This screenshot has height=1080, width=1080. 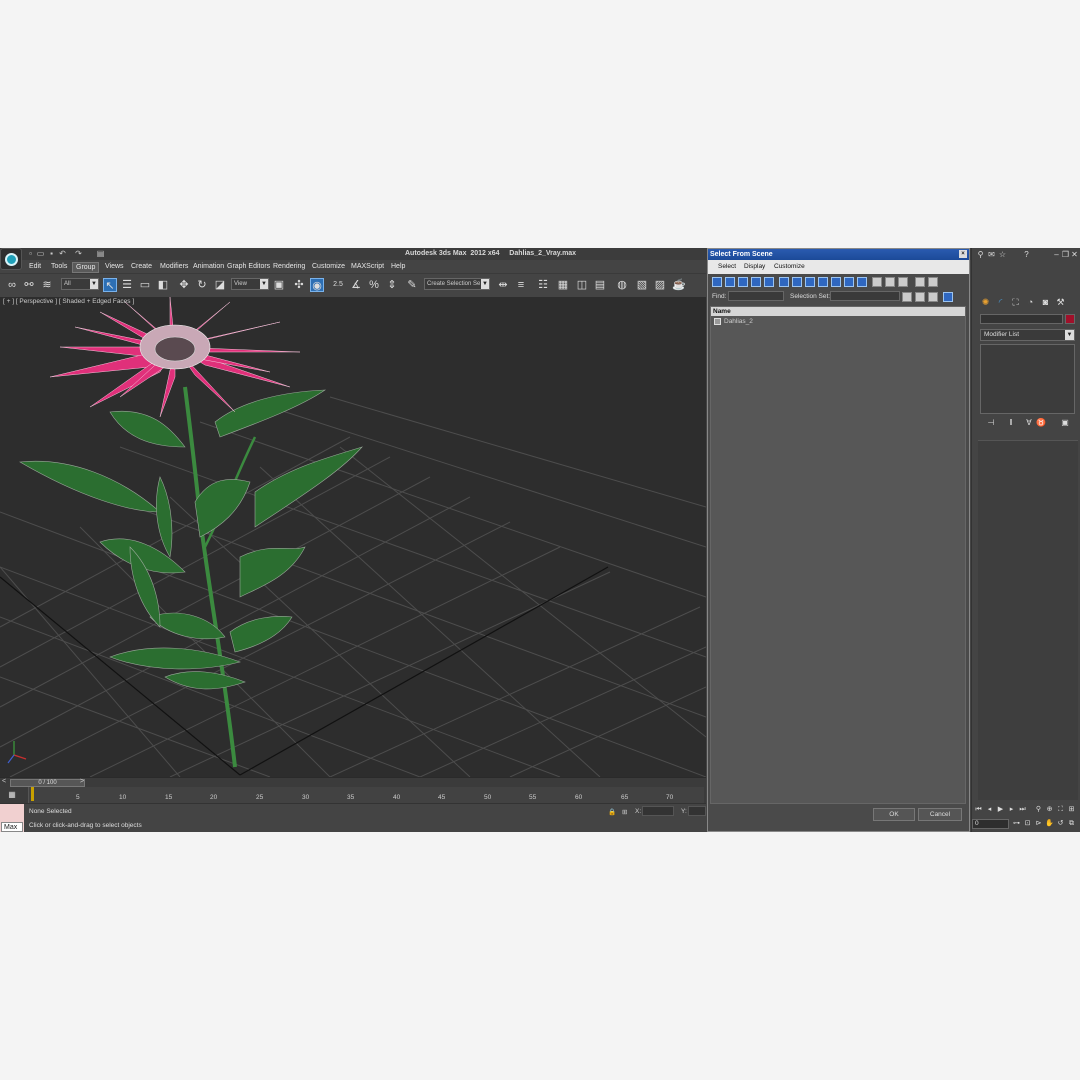 What do you see at coordinates (521, 285) in the screenshot?
I see `align-icon: ≡` at bounding box center [521, 285].